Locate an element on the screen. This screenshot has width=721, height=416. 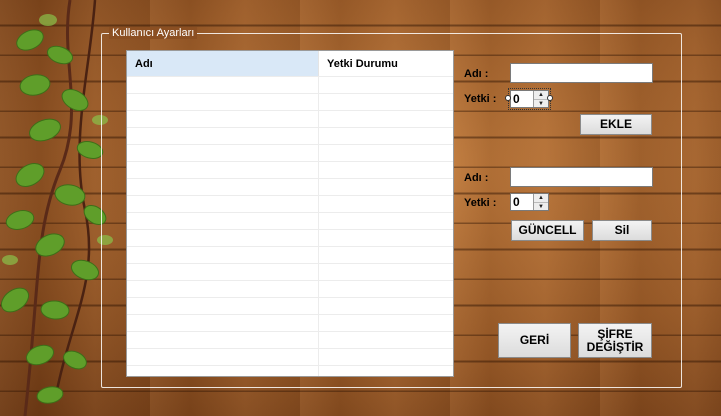
add-name-label: Adı : is located at coordinates (476, 74).